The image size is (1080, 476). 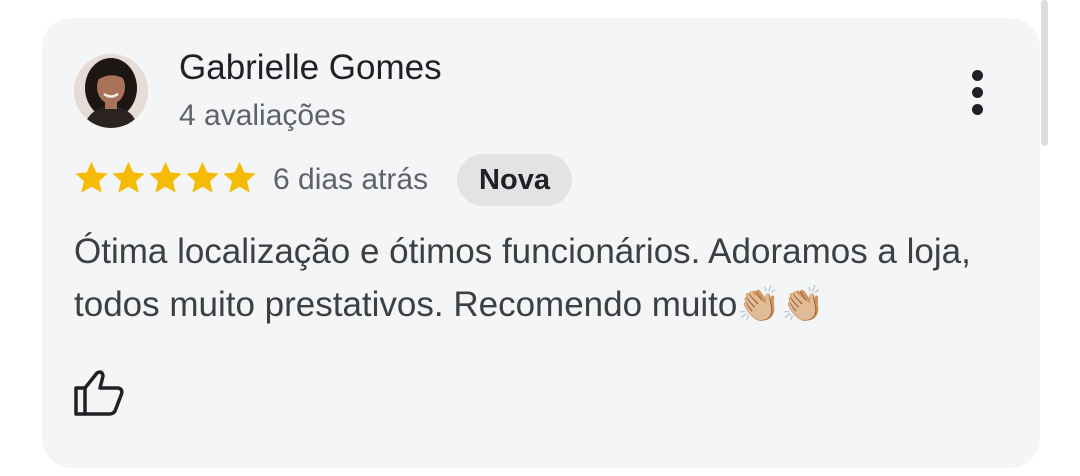 I want to click on thumb-up-icon, so click(x=99, y=393).